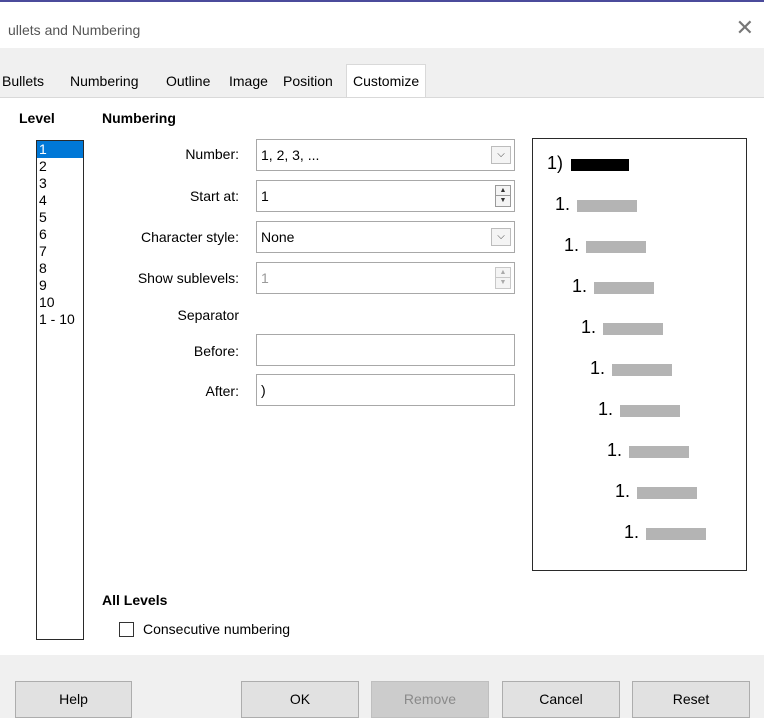  What do you see at coordinates (248, 82) in the screenshot?
I see `tab-image: Image` at bounding box center [248, 82].